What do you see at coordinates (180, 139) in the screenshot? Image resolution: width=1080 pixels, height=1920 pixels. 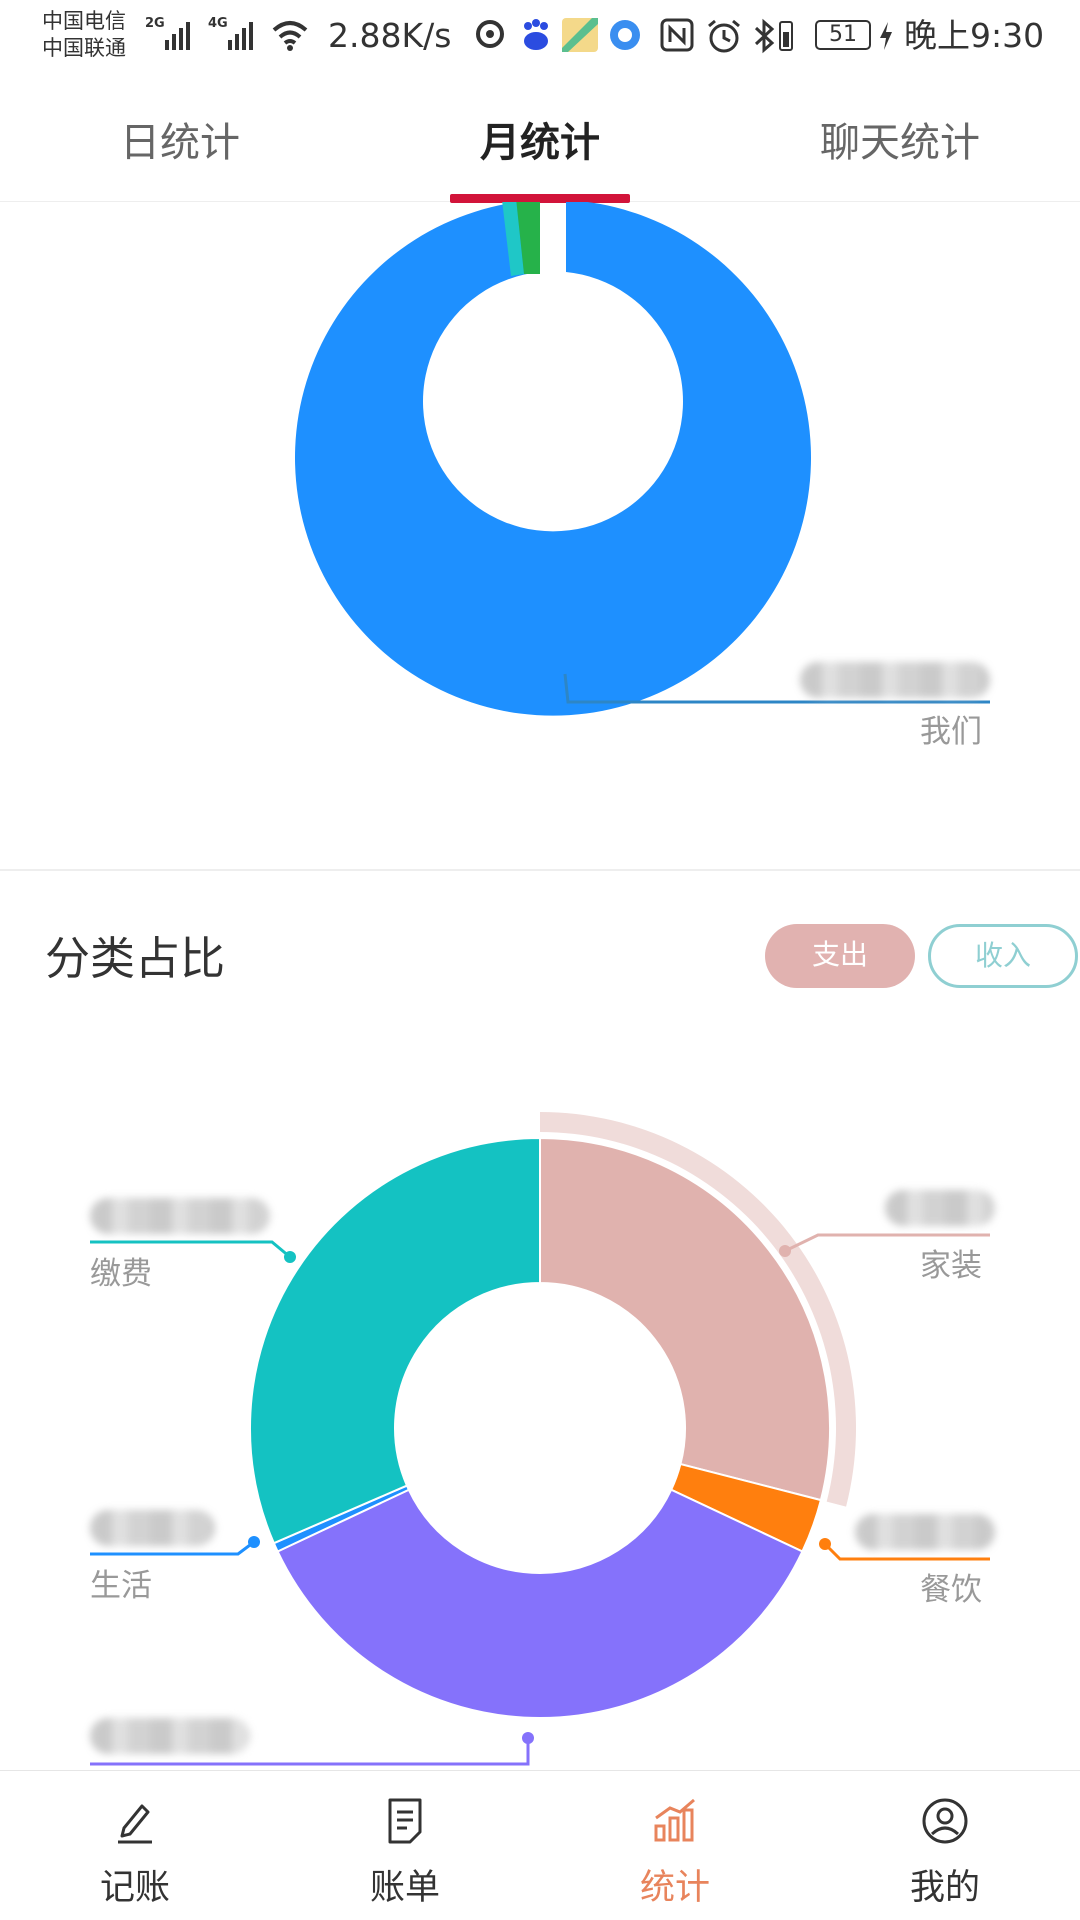 I see `tab-daily: 日统计` at bounding box center [180, 139].